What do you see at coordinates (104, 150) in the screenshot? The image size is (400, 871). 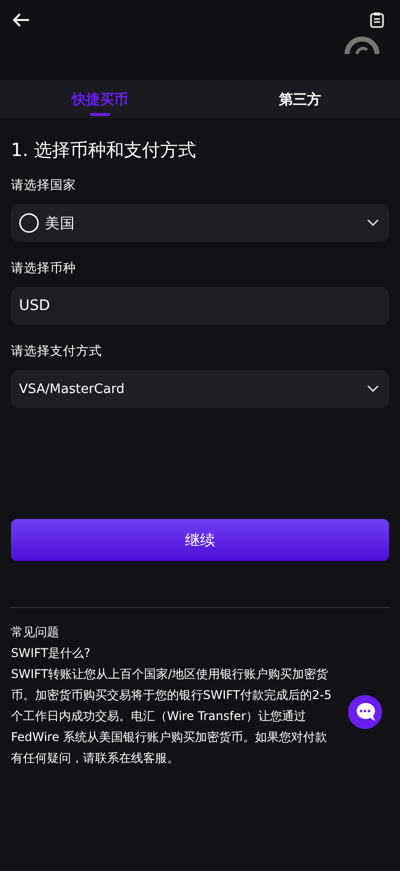 I see `section-title: 1. 选择币种和支付方式` at bounding box center [104, 150].